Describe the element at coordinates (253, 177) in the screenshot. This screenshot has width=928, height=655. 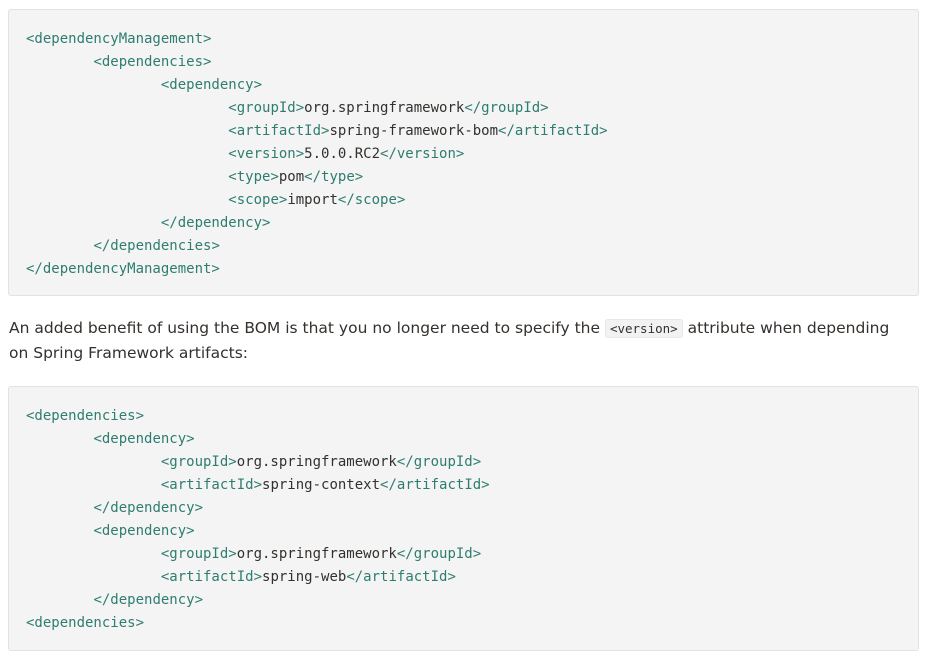
I see `code-tag: <type>` at that location.